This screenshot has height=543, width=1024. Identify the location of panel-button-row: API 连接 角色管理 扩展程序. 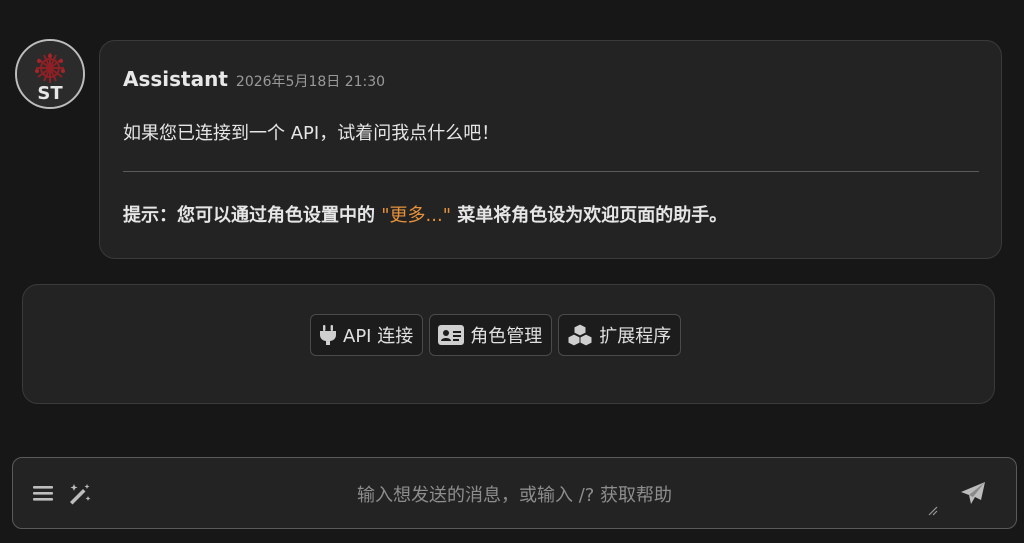
(496, 335).